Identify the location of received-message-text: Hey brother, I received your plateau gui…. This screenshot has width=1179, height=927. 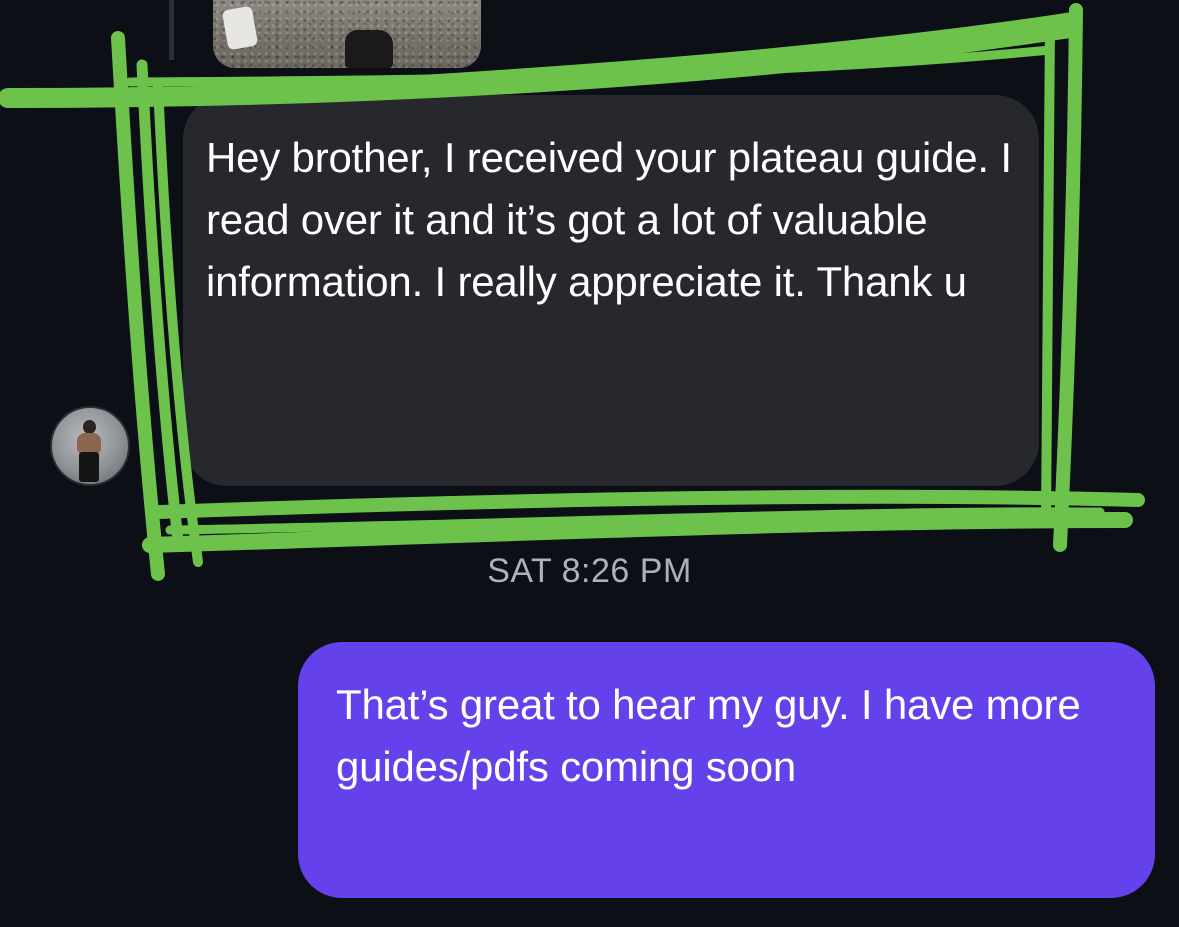
(609, 219).